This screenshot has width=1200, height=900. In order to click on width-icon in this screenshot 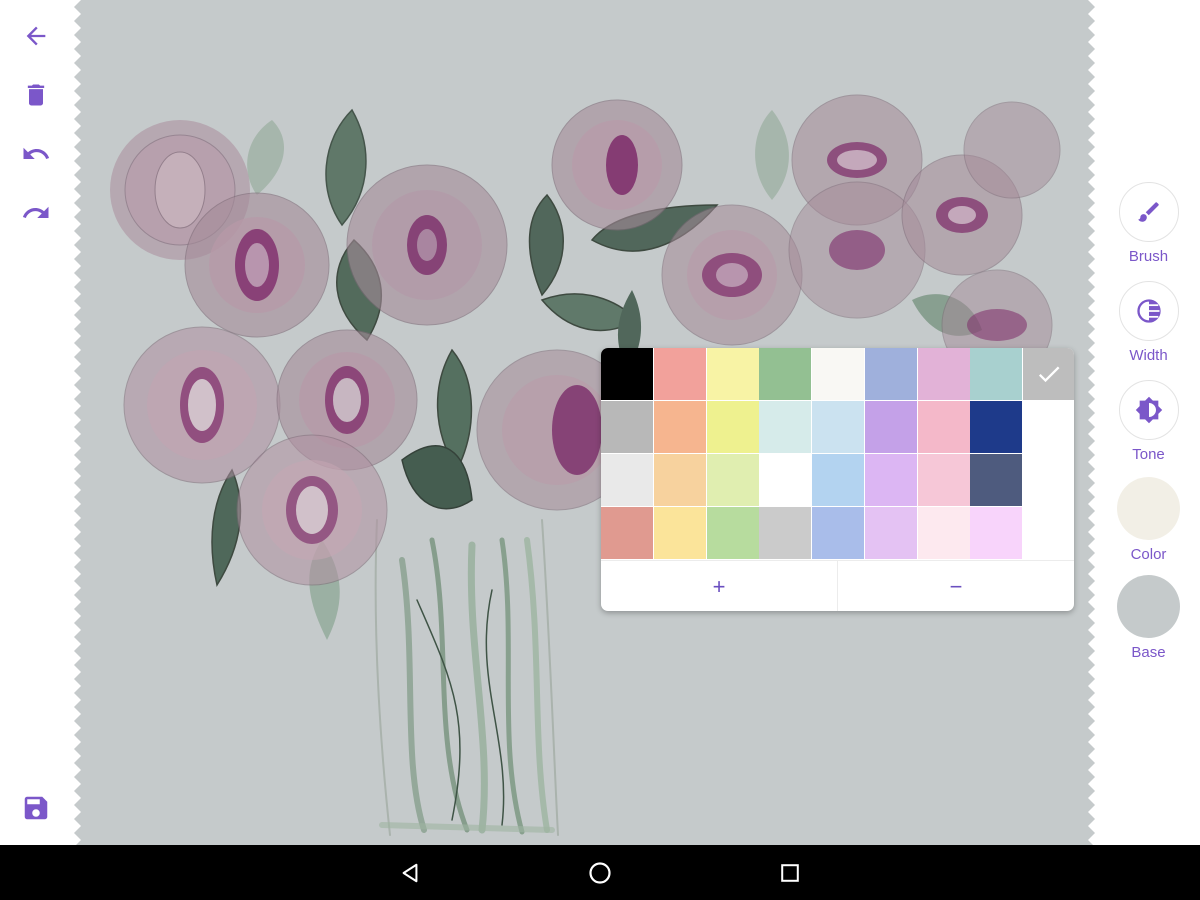, I will do `click(1148, 311)`.